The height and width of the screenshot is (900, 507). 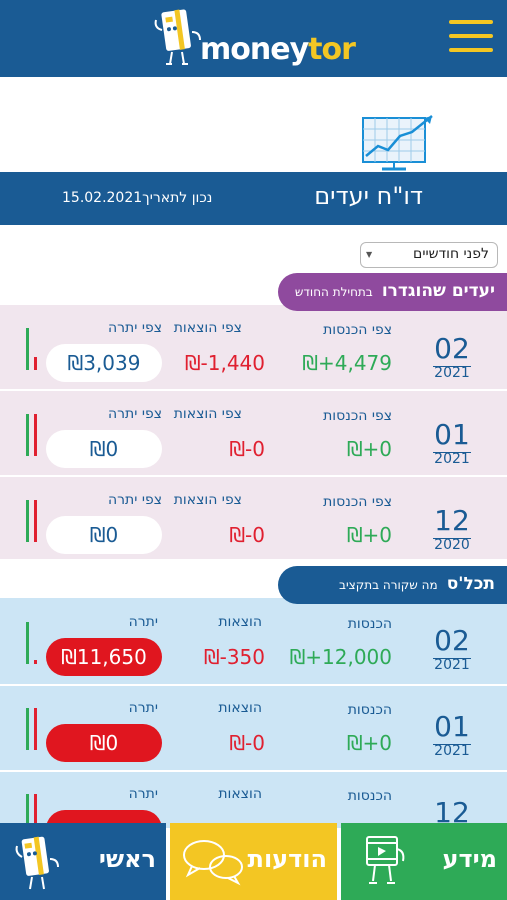 What do you see at coordinates (104, 657) in the screenshot?
I see `balance-value: ₪11,650` at bounding box center [104, 657].